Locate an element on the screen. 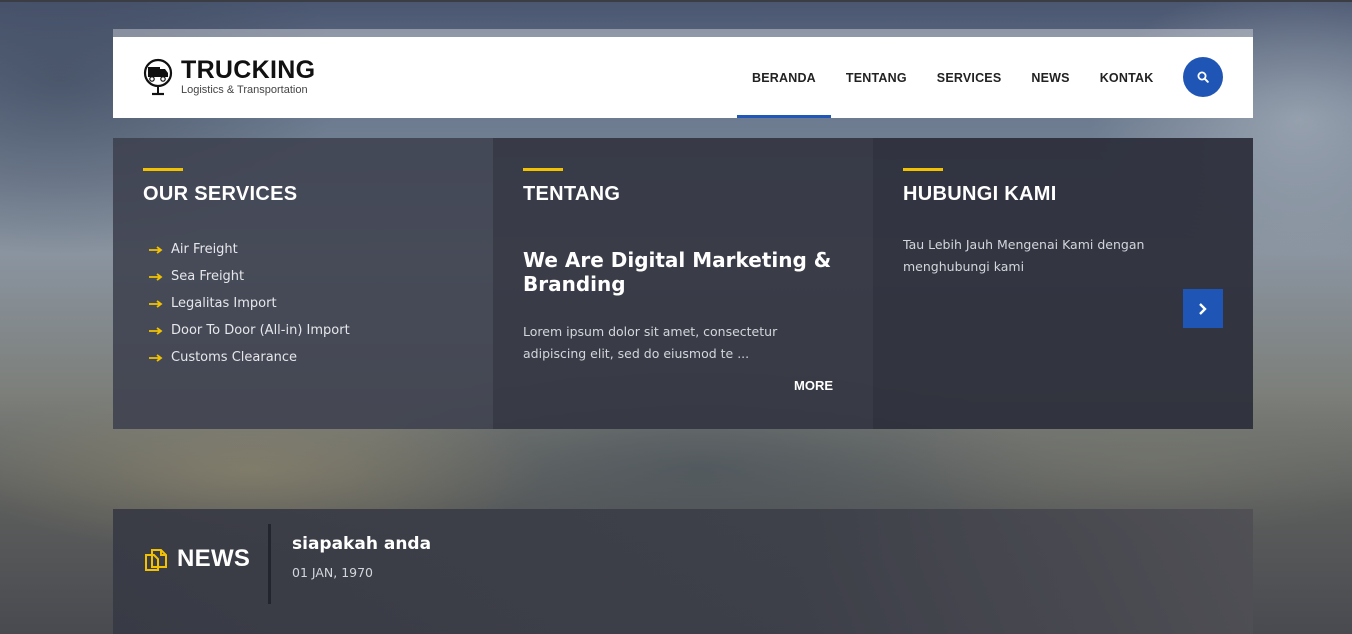  nav-item-kontak: KONTAK is located at coordinates (1127, 77).